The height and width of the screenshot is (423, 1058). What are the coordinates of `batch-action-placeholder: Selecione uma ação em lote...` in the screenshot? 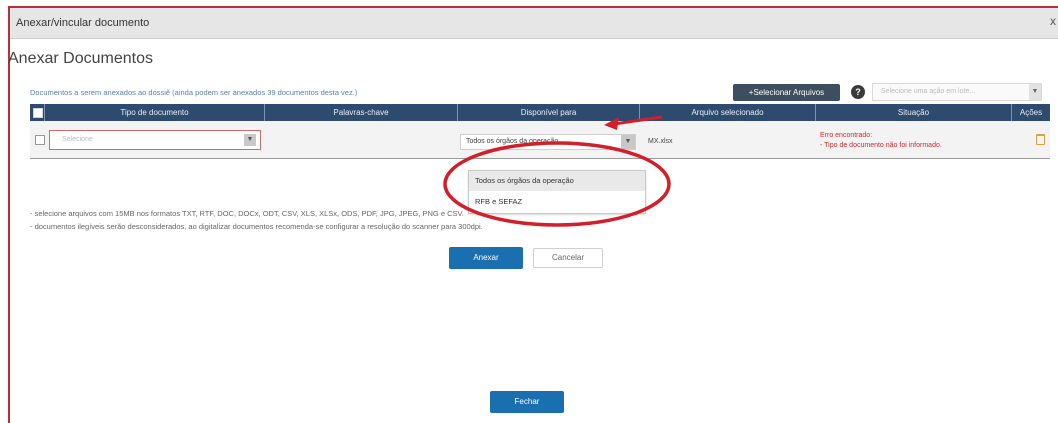 It's located at (928, 91).